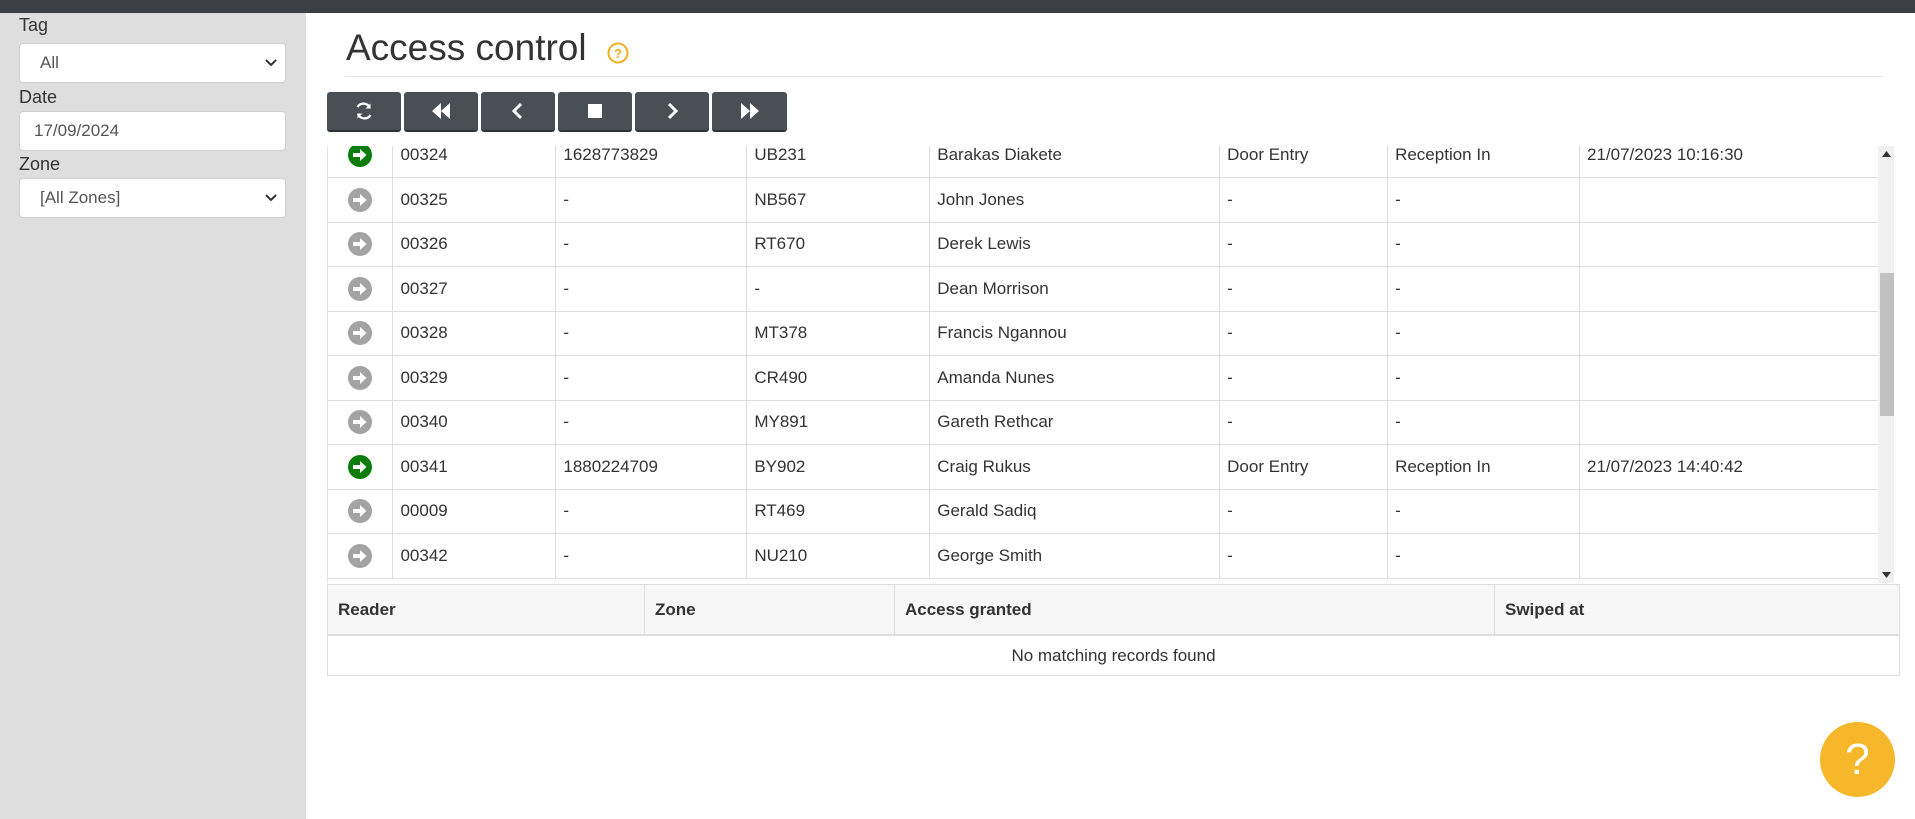 This screenshot has height=819, width=1915. What do you see at coordinates (770, 609) in the screenshot?
I see `column-header-zone: Zone` at bounding box center [770, 609].